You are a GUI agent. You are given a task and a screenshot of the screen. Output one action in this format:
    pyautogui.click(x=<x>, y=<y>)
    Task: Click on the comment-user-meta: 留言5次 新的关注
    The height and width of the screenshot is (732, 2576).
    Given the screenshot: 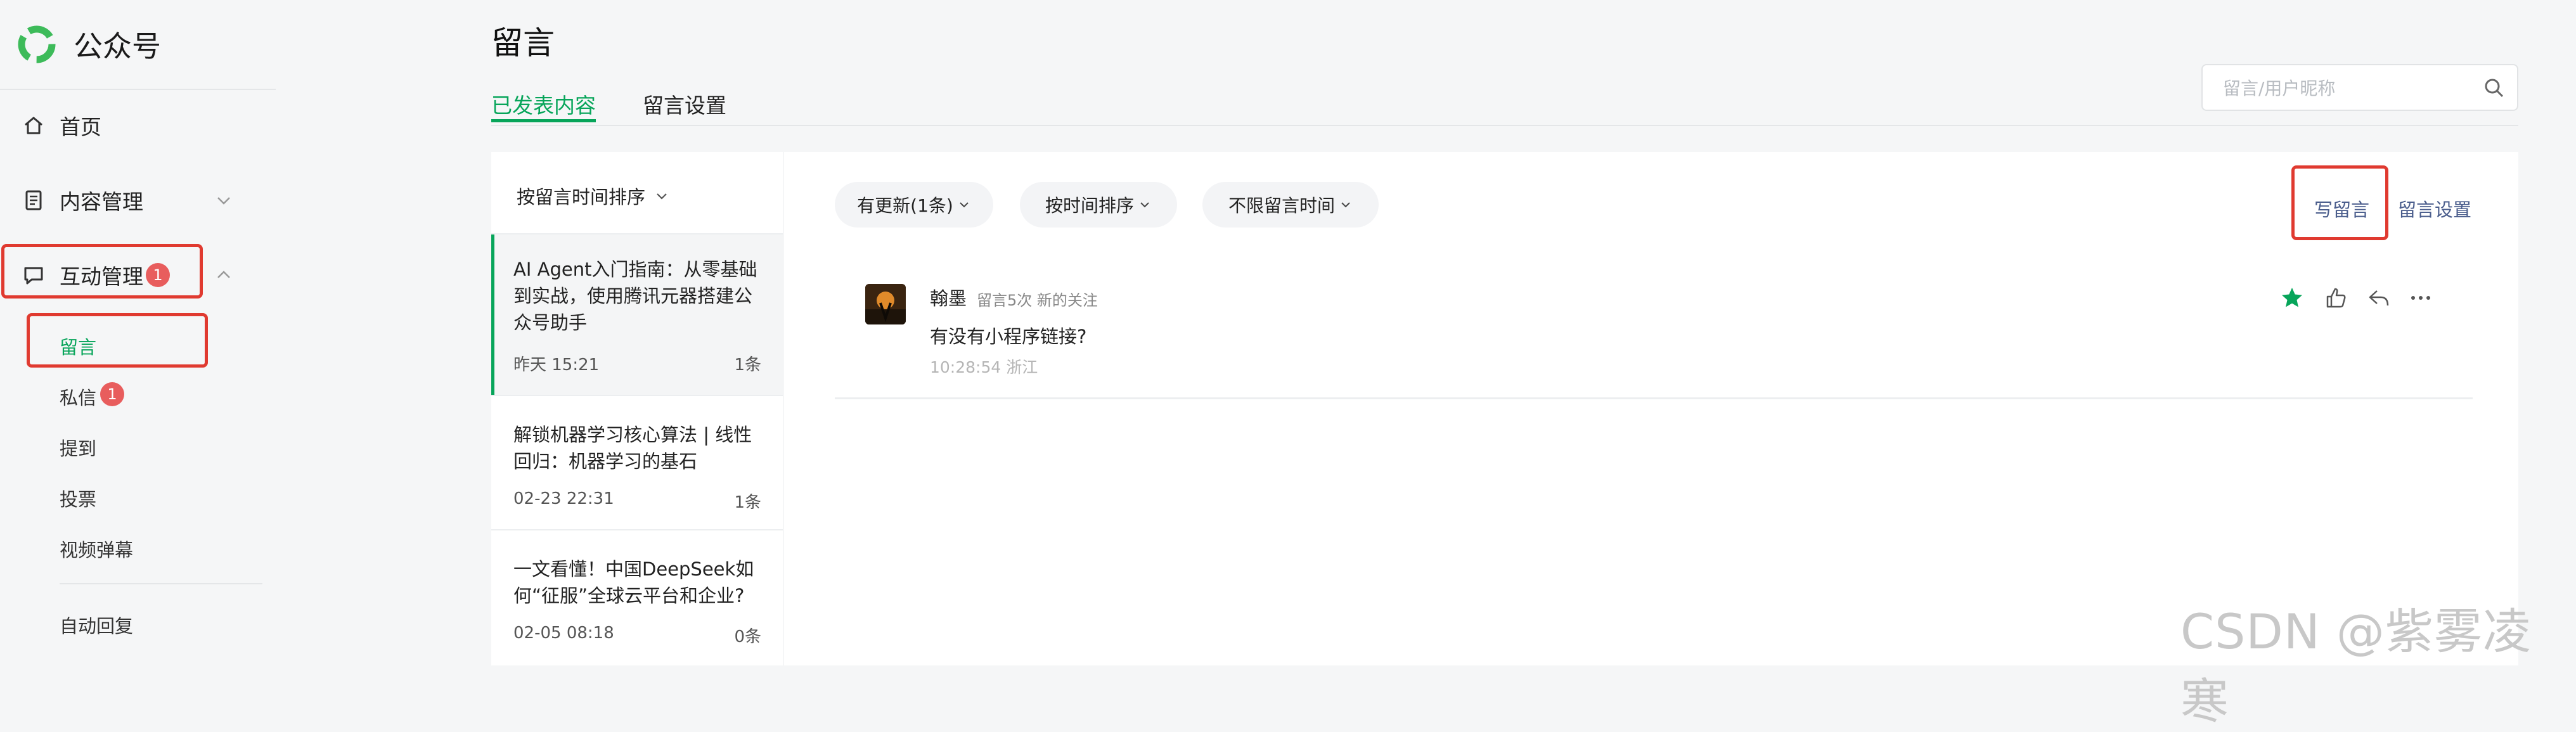 What is the action you would take?
    pyautogui.click(x=1037, y=300)
    